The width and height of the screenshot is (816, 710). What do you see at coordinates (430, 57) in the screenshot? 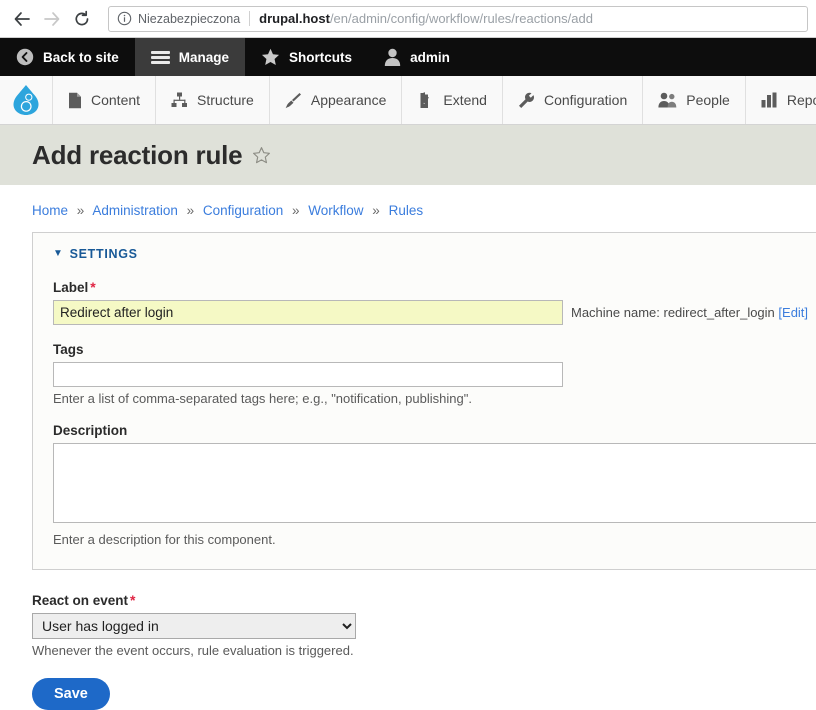
I see `toolbar-item-label: admin` at bounding box center [430, 57].